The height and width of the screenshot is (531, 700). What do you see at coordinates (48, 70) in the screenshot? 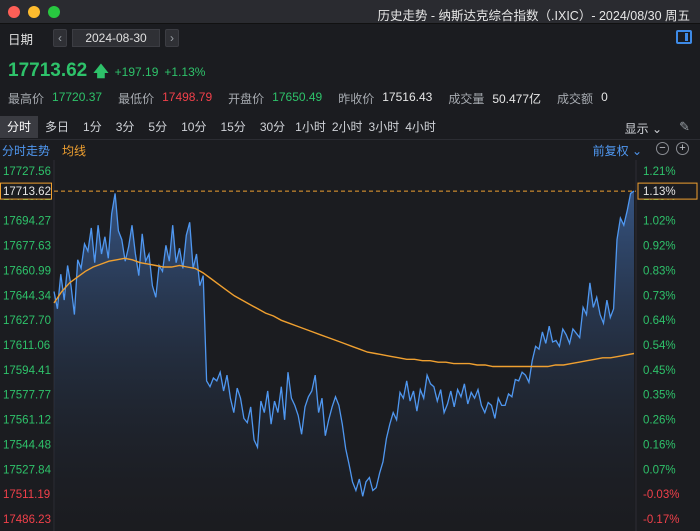
I see `last-price: 17713.62` at bounding box center [48, 70].